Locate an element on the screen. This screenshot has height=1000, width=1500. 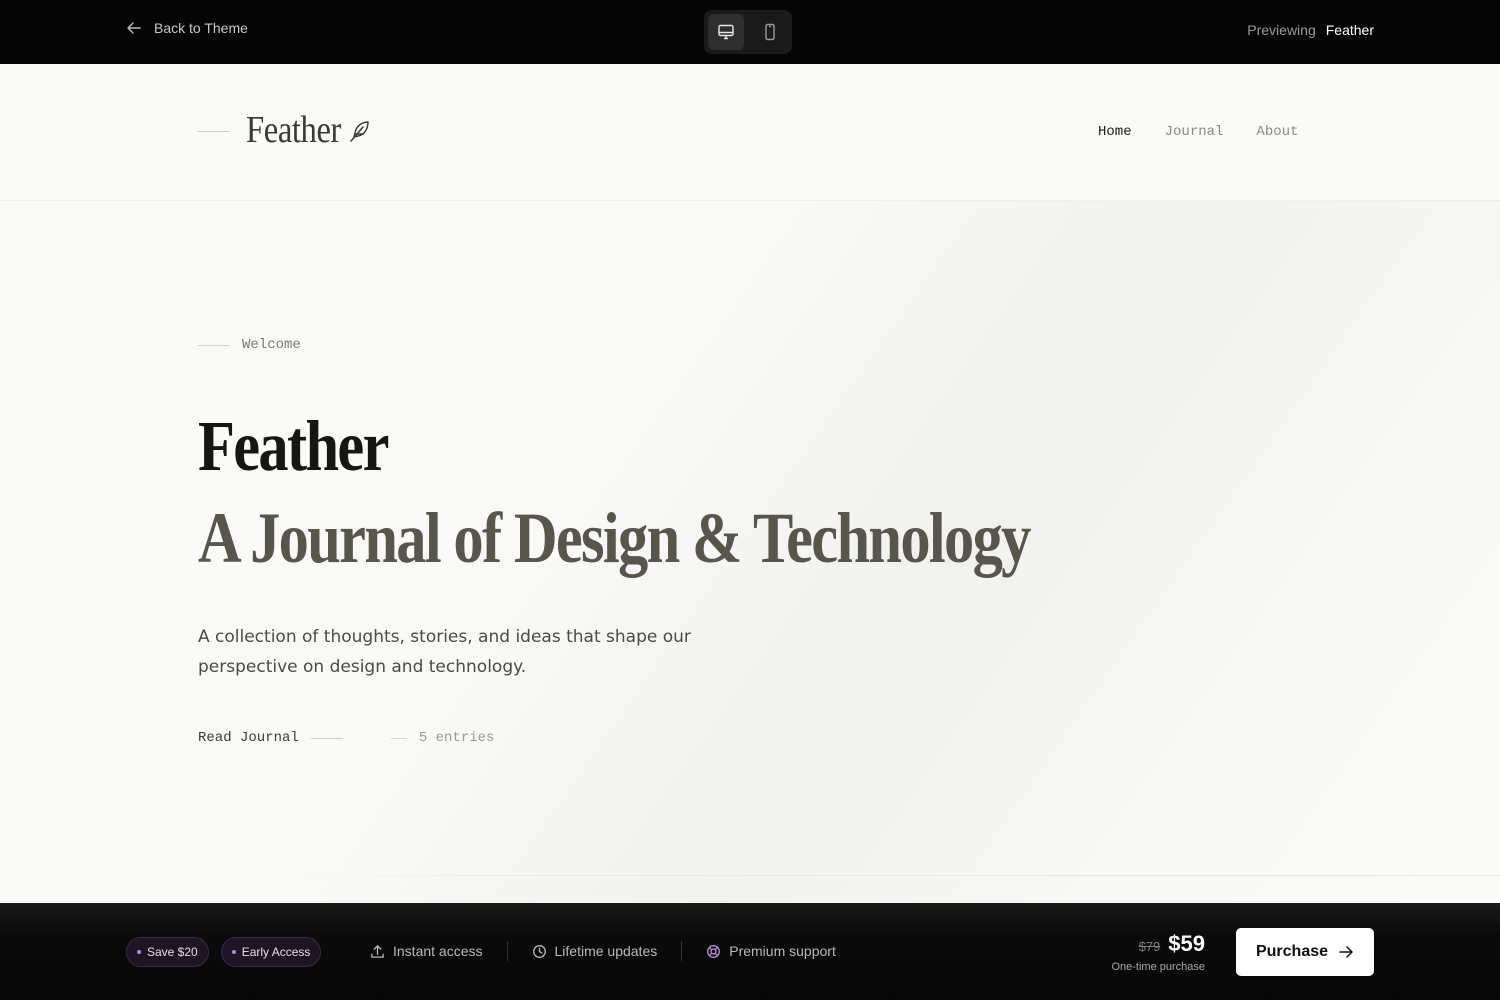
price-note: One-time purchase is located at coordinates (1158, 967).